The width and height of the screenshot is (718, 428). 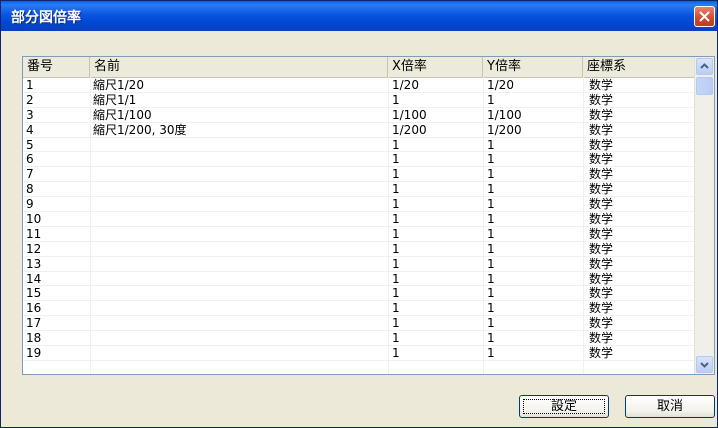 I want to click on table-row: 8 1 1 数学, so click(x=359, y=190).